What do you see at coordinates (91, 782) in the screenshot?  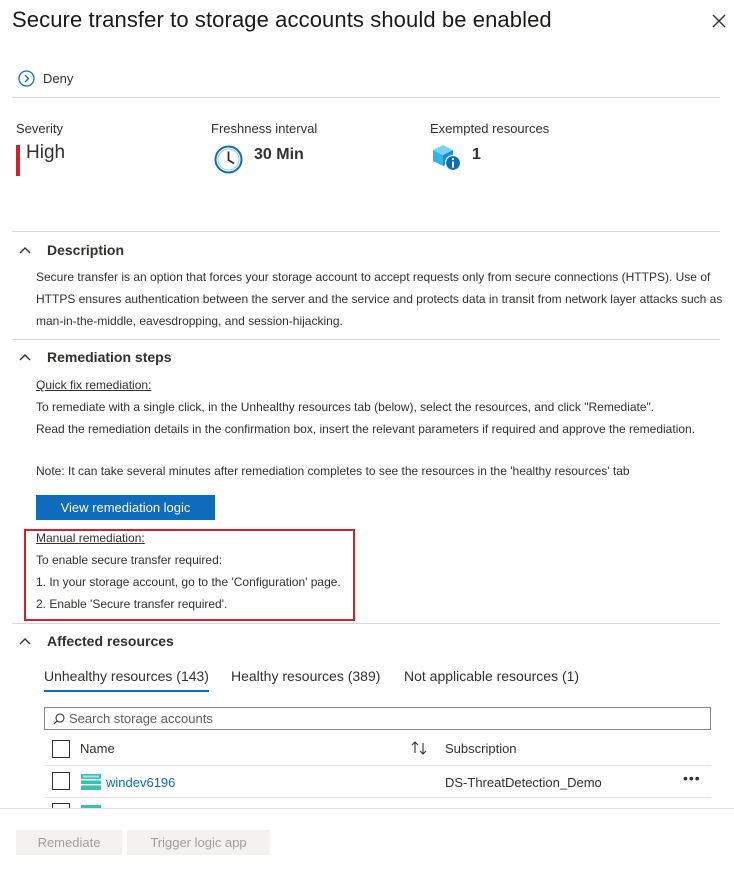 I see `storage-account-icon` at bounding box center [91, 782].